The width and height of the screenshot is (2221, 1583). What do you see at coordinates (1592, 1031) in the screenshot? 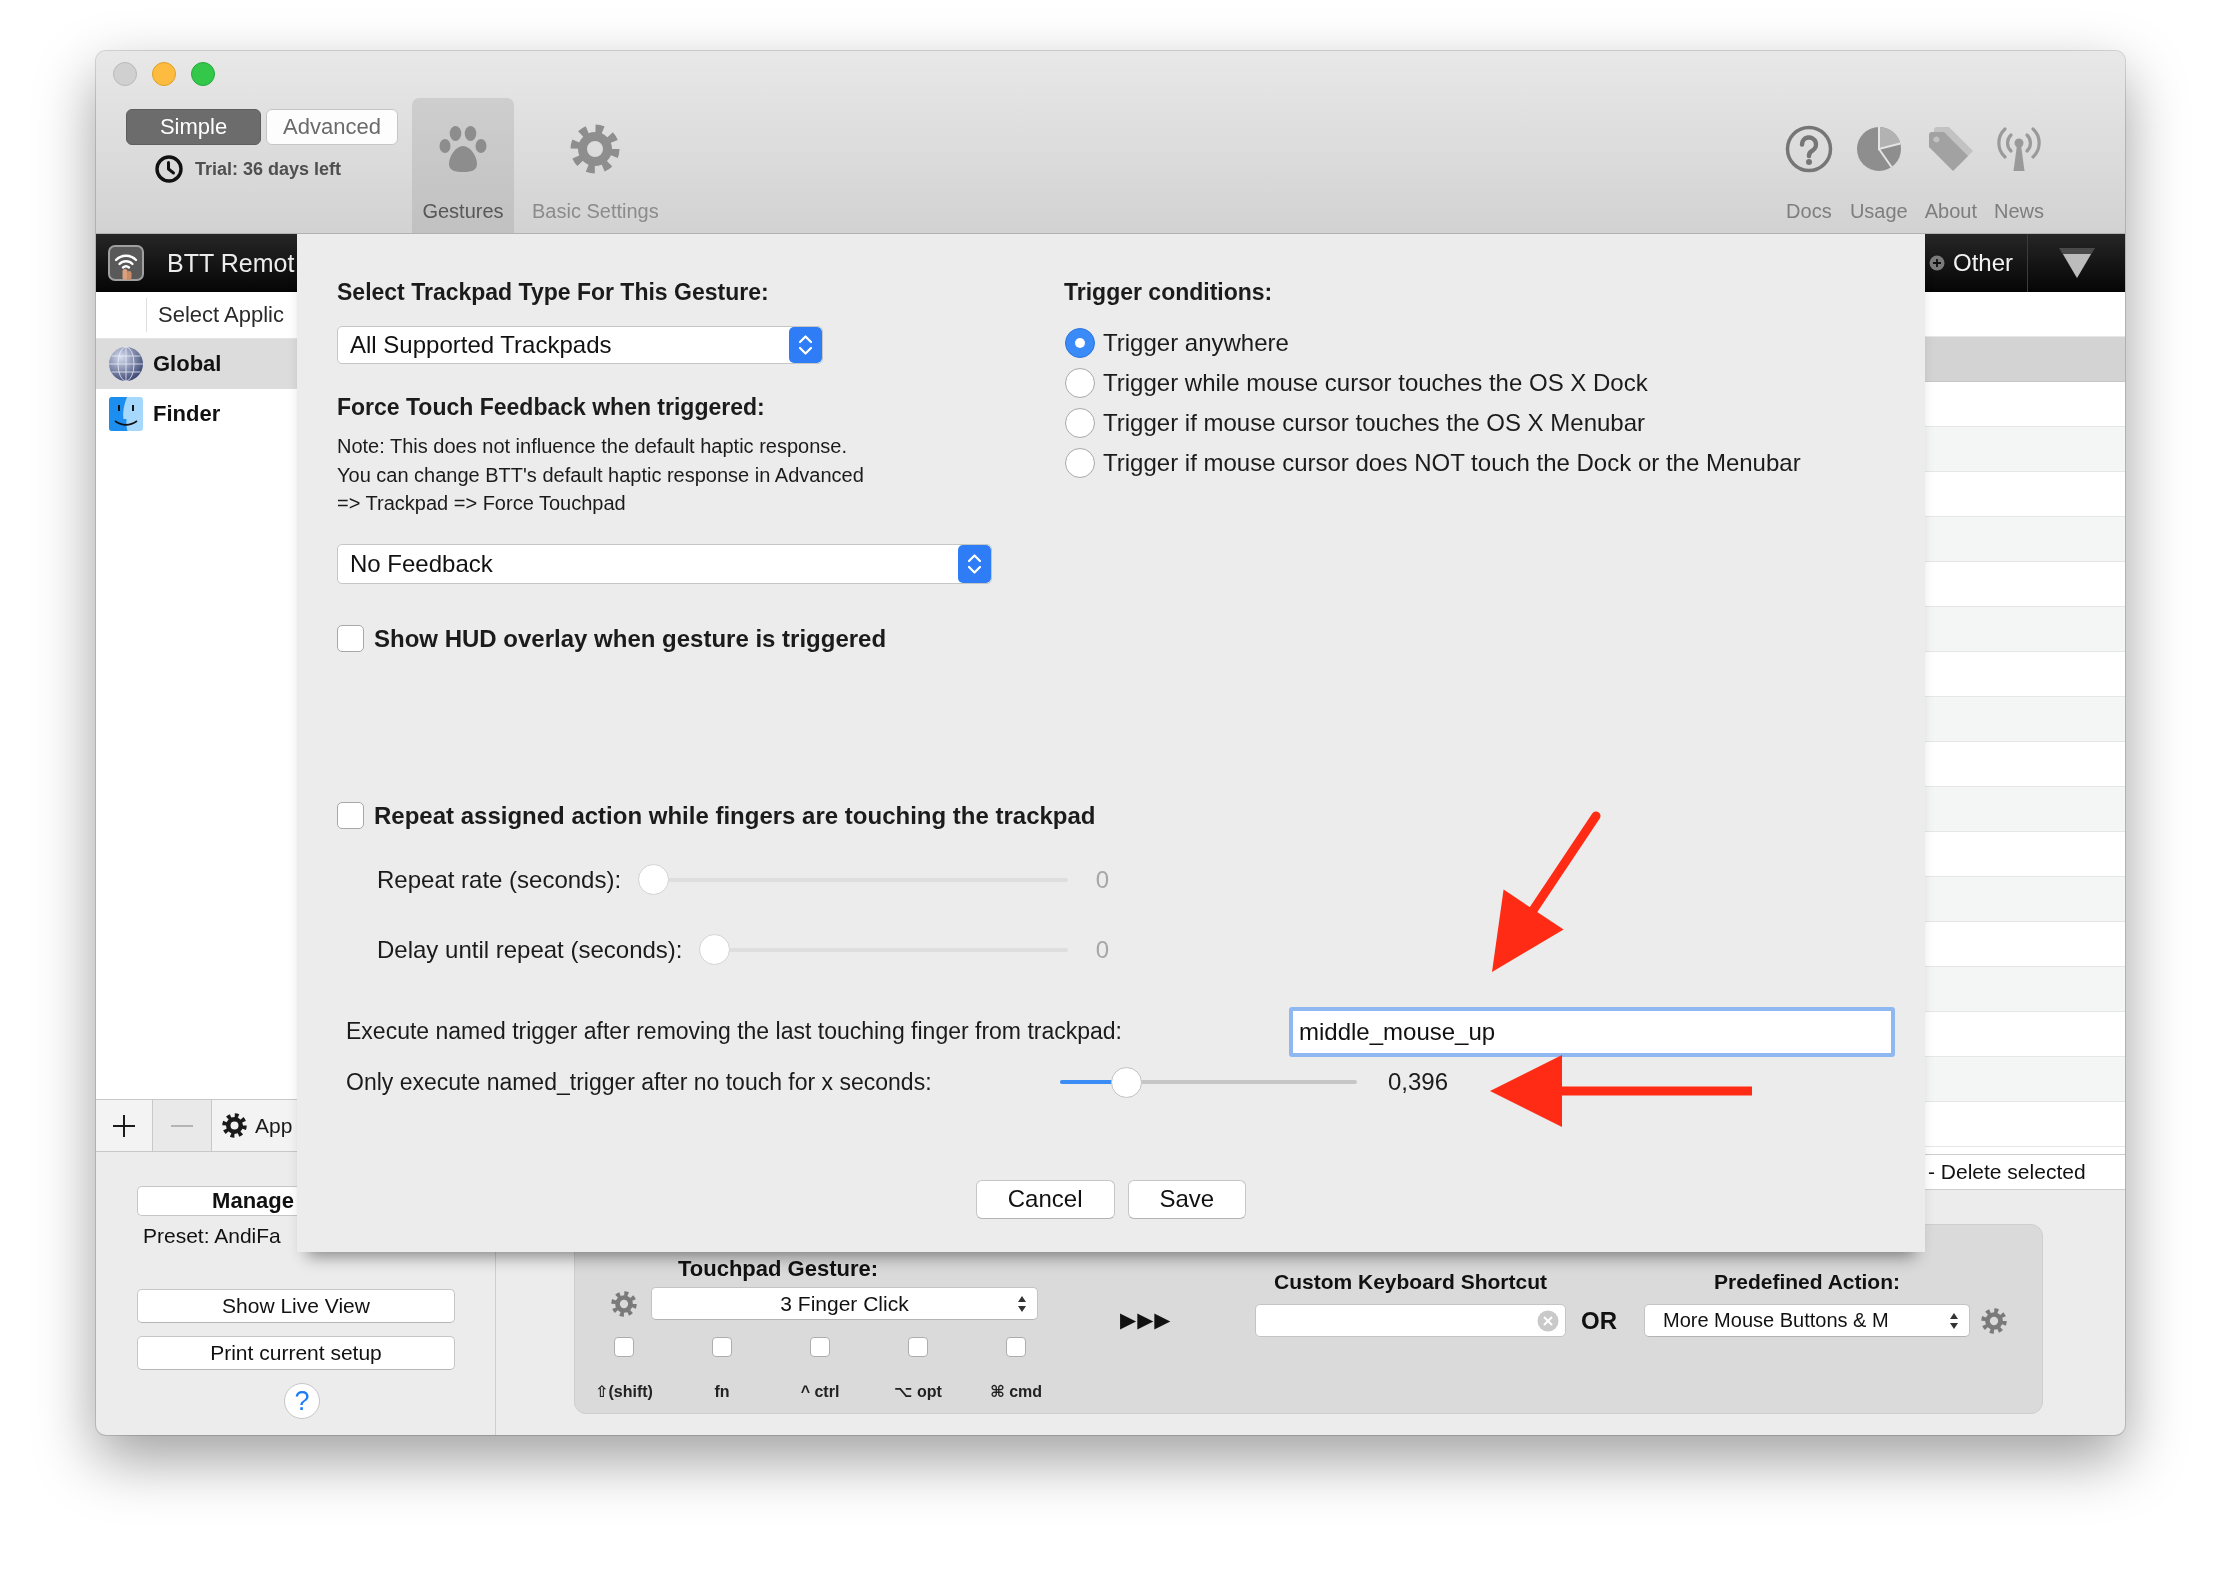
I see `text-field: middle_mouse_up` at bounding box center [1592, 1031].